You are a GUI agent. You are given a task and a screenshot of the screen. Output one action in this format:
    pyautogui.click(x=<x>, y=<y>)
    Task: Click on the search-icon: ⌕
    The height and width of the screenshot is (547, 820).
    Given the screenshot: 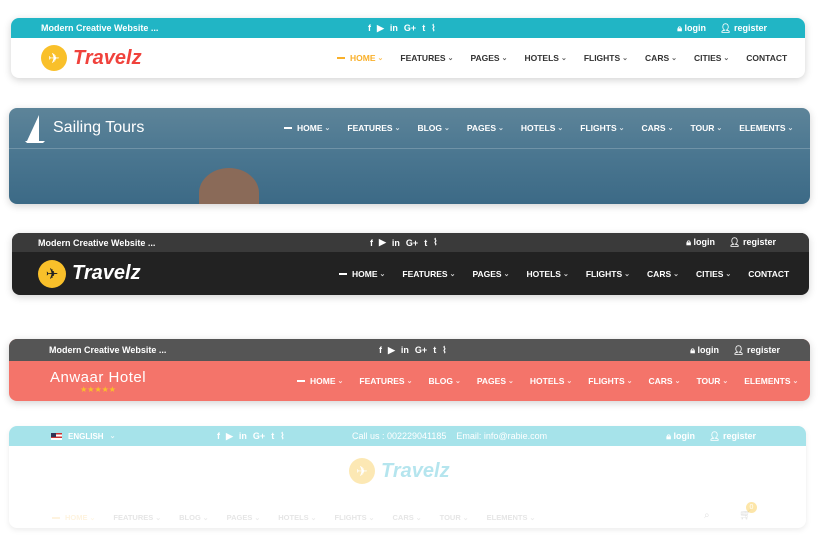 What is the action you would take?
    pyautogui.click(x=707, y=515)
    